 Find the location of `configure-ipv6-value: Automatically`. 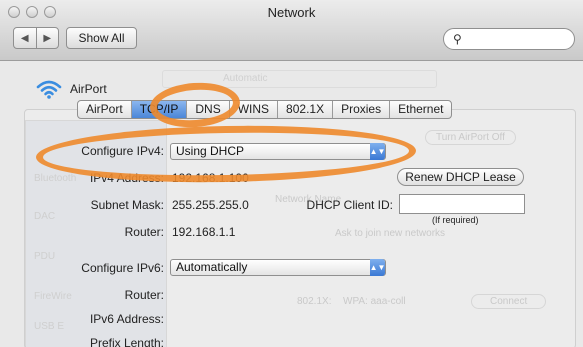

configure-ipv6-value: Automatically is located at coordinates (212, 267).